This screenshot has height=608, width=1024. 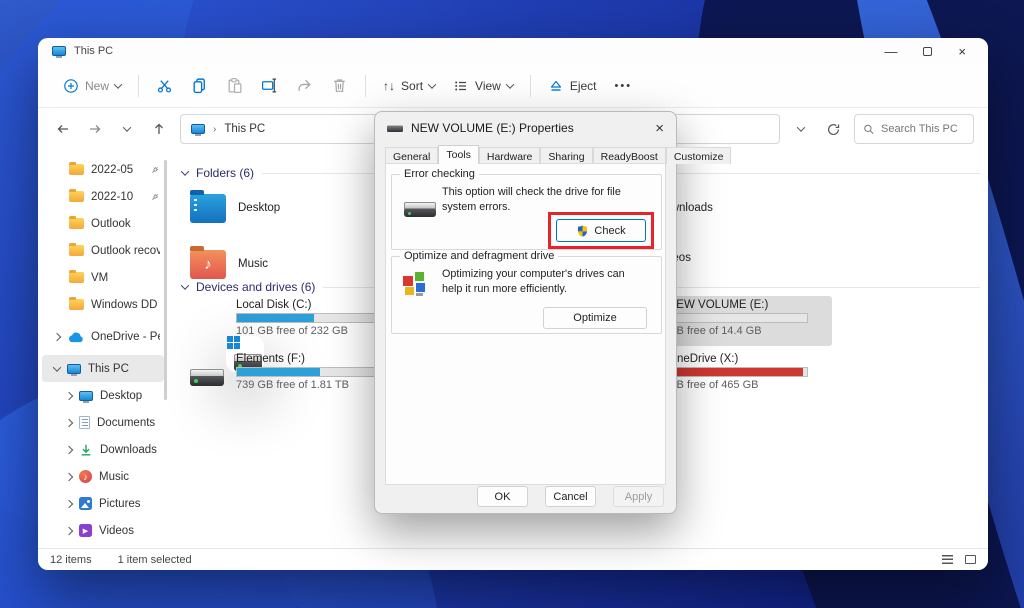 What do you see at coordinates (947, 559) in the screenshot?
I see `details-view-icon` at bounding box center [947, 559].